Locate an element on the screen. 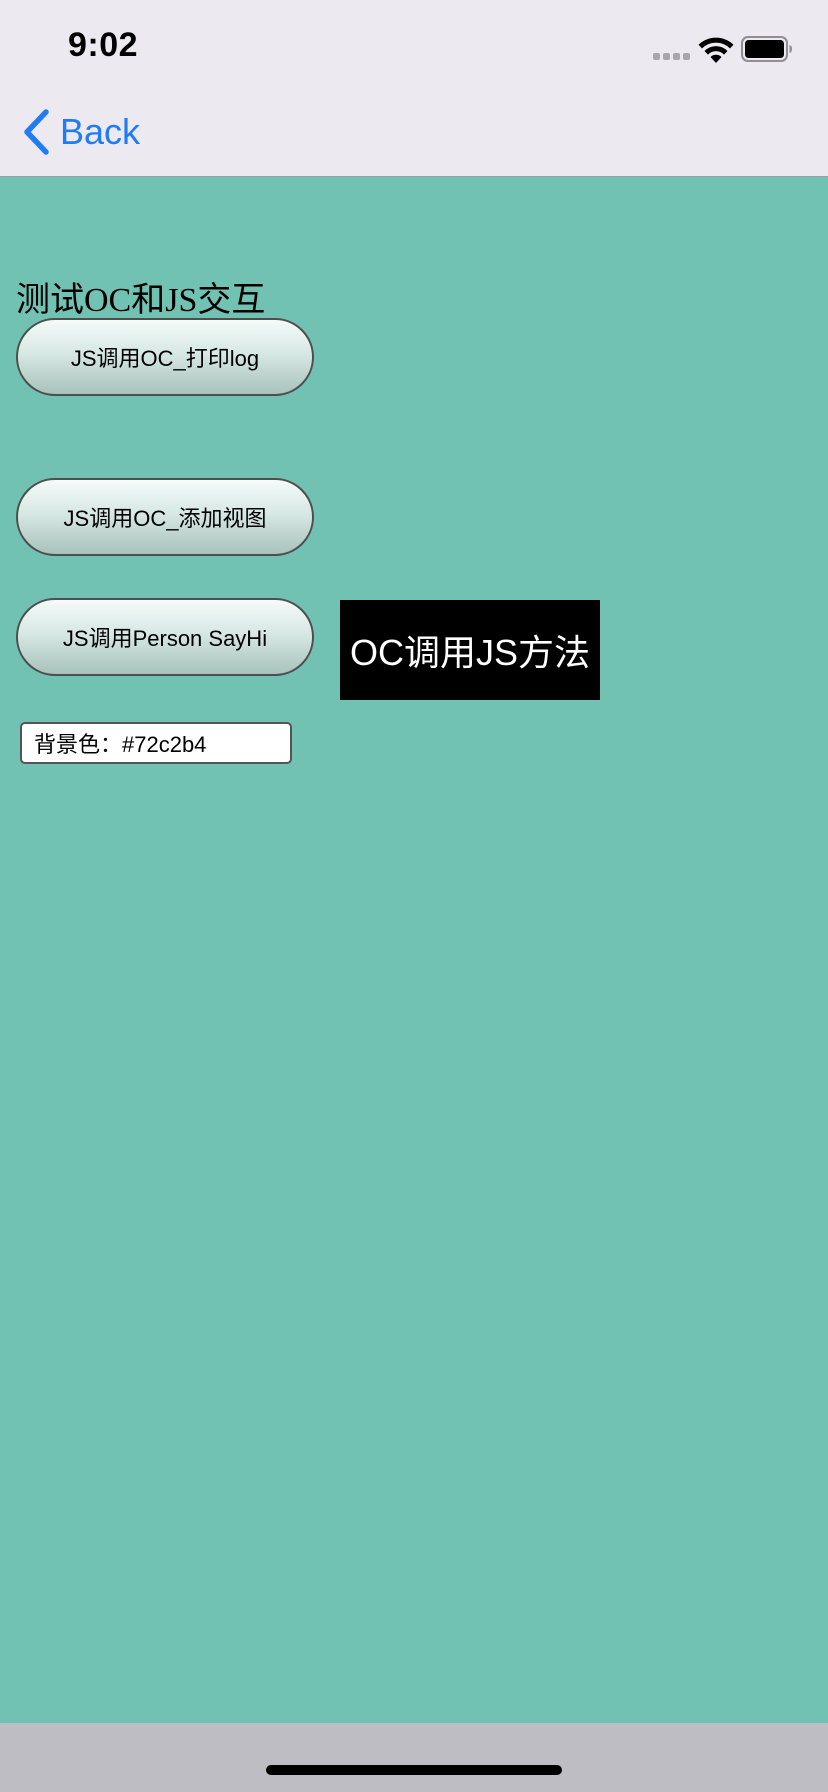 The image size is (828, 1792). oc-call-js-button: OC调用JS方法 is located at coordinates (470, 650).